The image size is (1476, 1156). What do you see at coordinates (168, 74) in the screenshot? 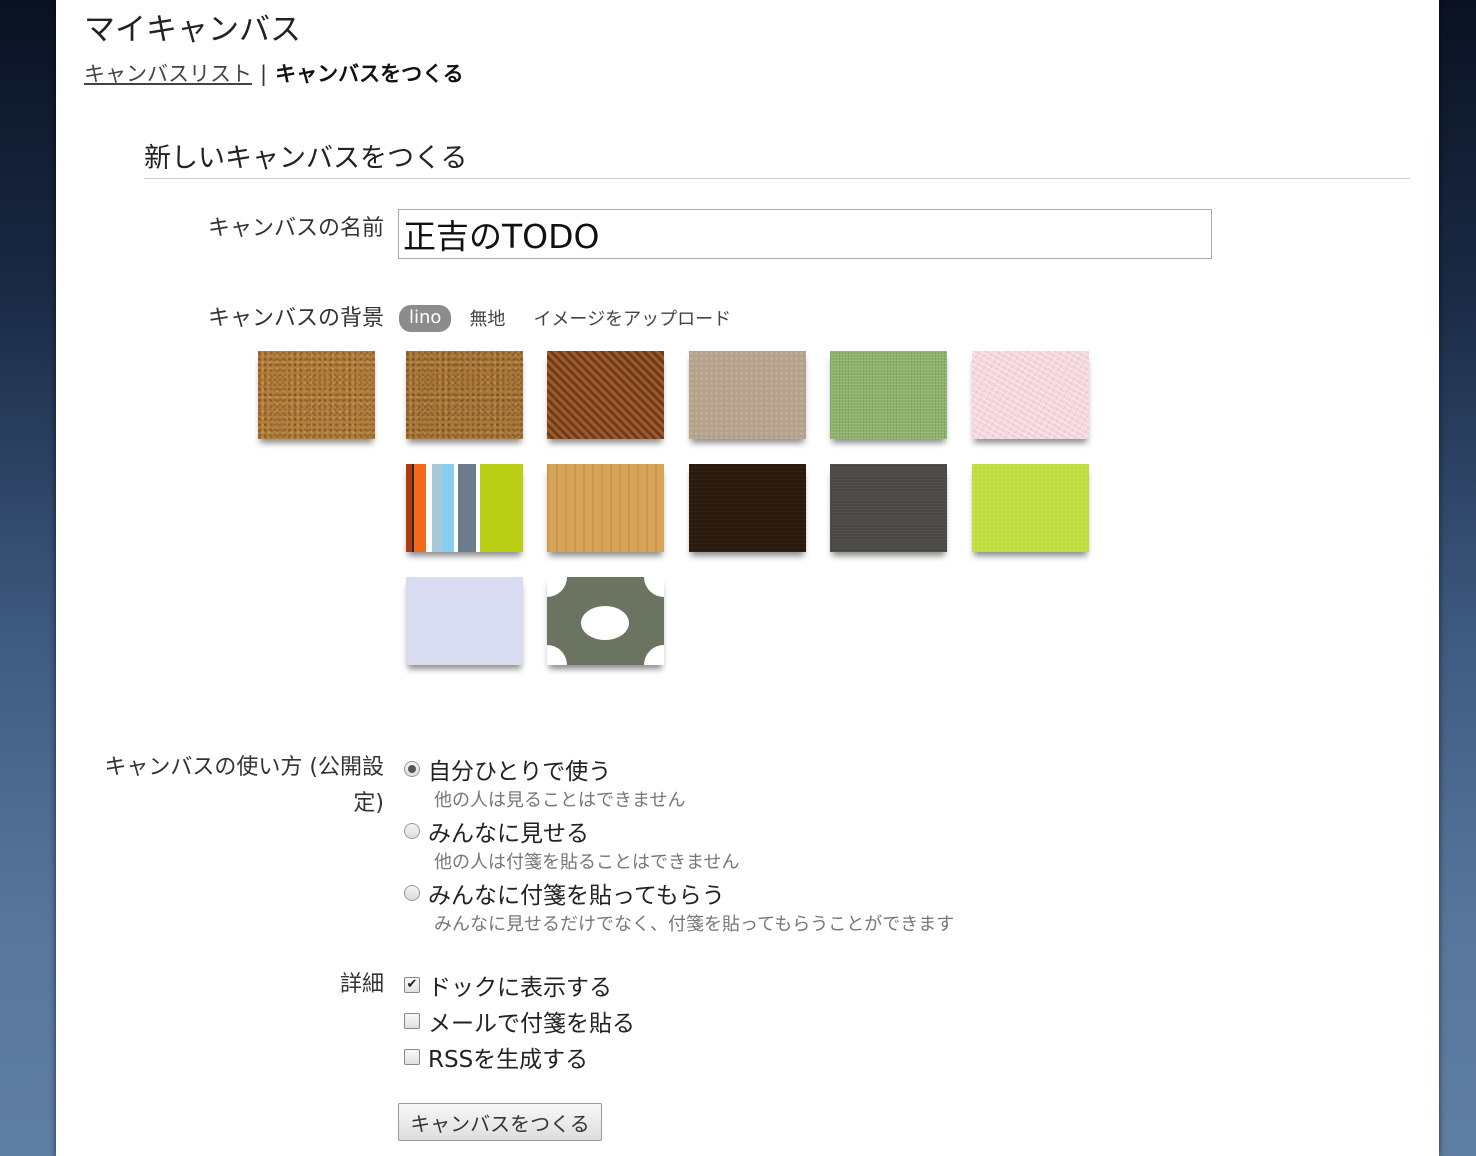
I see `breadcrumb-canvas-list-link: キャンバスリスト` at bounding box center [168, 74].